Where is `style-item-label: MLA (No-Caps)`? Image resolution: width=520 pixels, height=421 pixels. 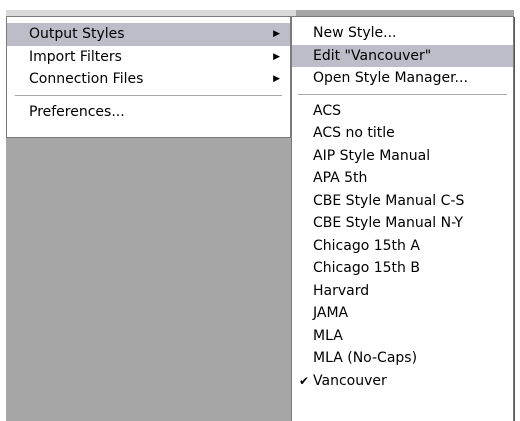 style-item-label: MLA (No-Caps) is located at coordinates (365, 358).